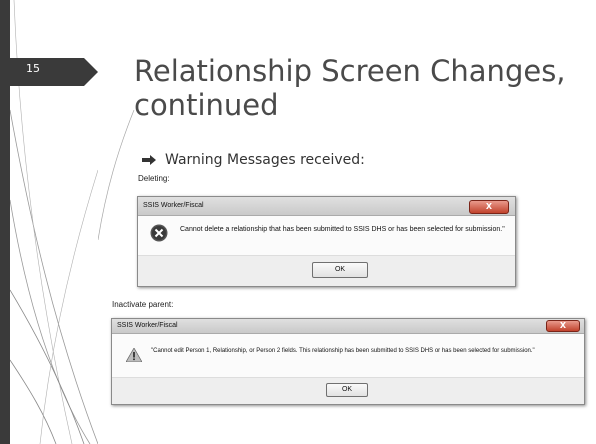 The image size is (596, 444). What do you see at coordinates (265, 160) in the screenshot?
I see `bullet-text: Warning Messages received:` at bounding box center [265, 160].